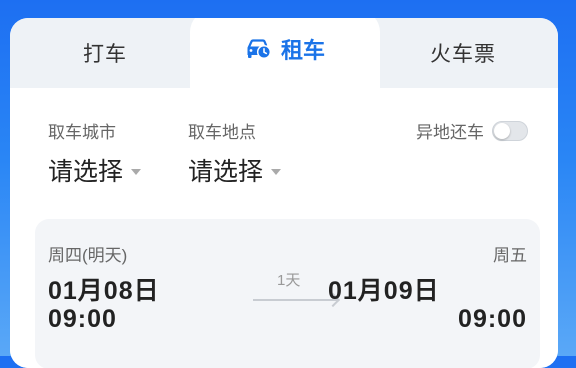 The image size is (576, 368). I want to click on end-weekday: 周五, so click(510, 255).